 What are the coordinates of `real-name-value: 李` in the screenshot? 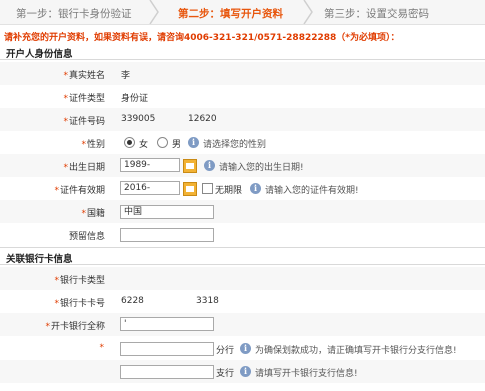 It's located at (126, 76).